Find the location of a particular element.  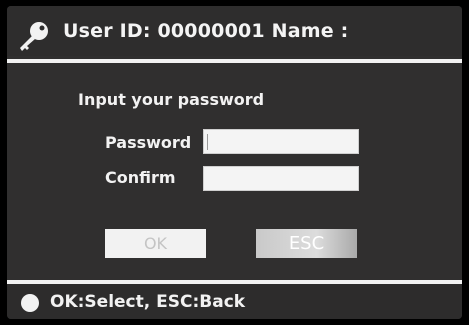

footer-hint: OK:Select, ESC:Back is located at coordinates (148, 302).